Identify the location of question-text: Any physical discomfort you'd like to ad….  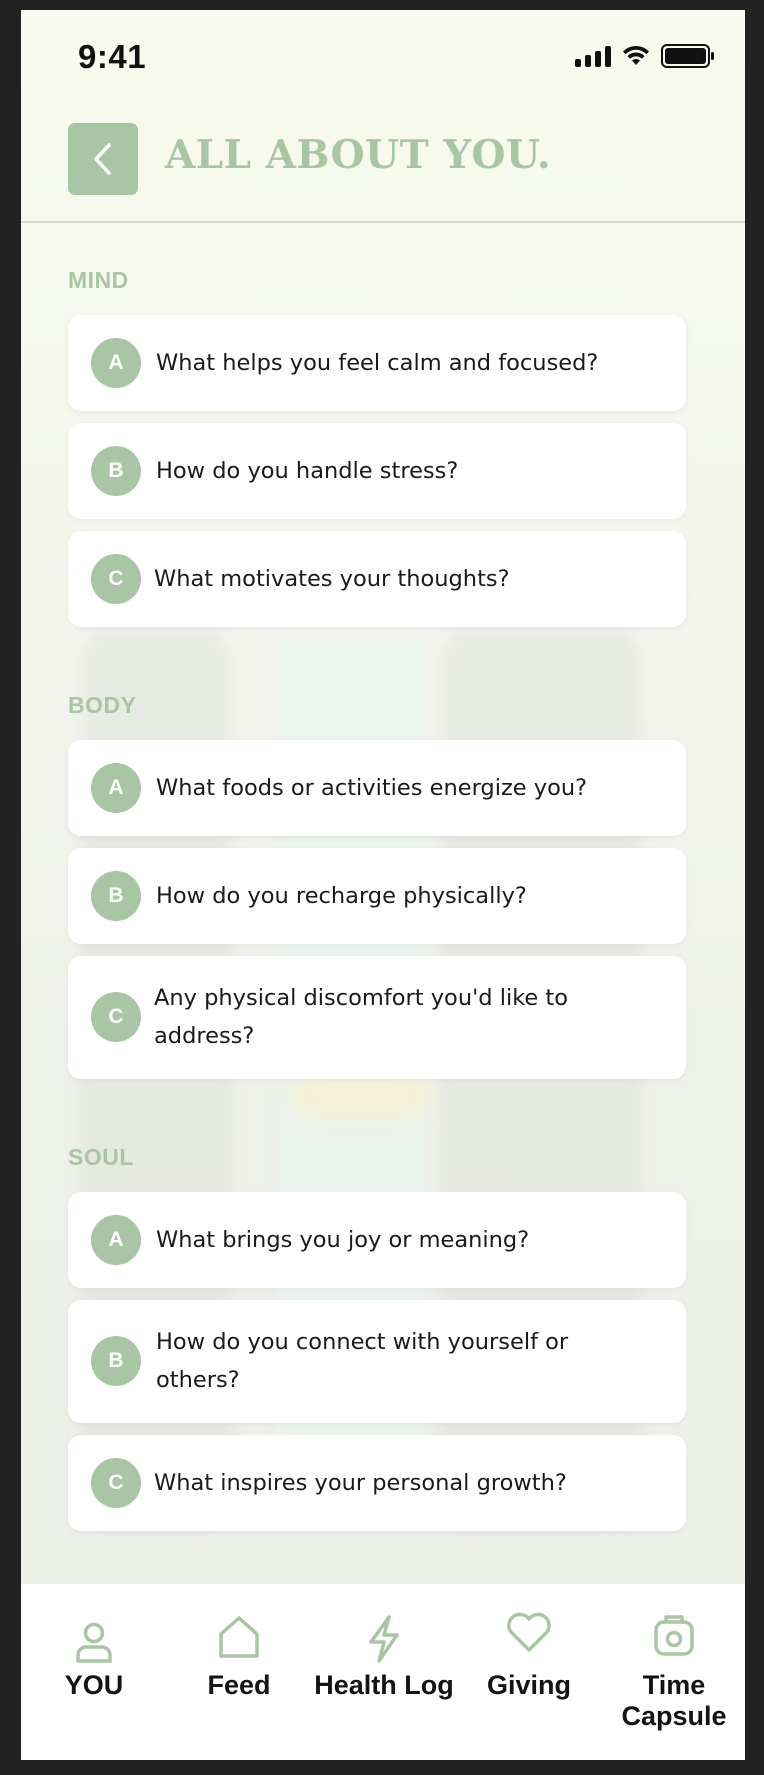
(361, 1017).